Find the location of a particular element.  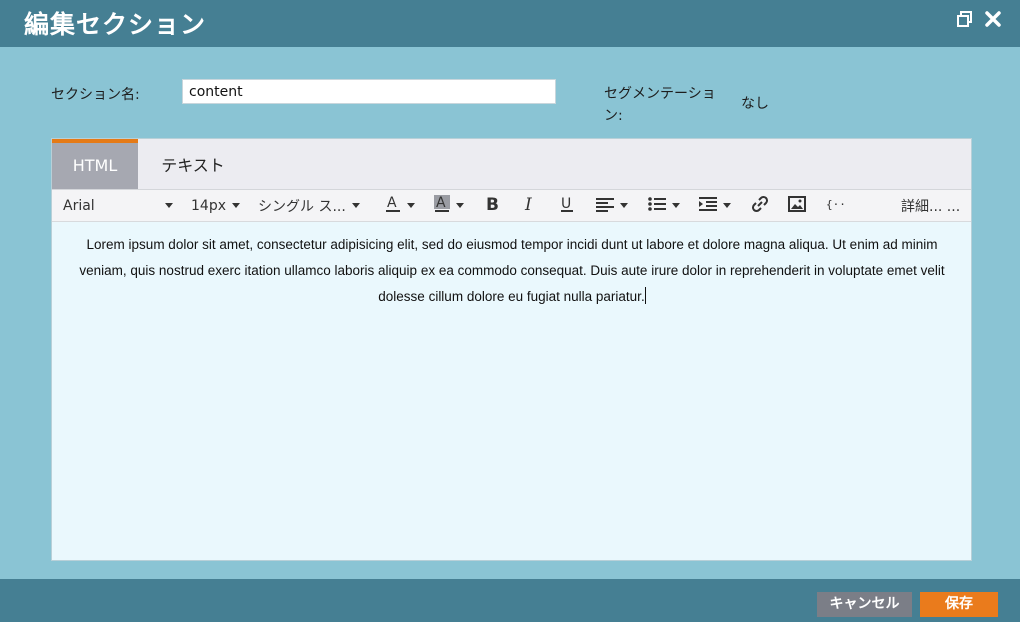

font-size-select: 14px is located at coordinates (215, 205).